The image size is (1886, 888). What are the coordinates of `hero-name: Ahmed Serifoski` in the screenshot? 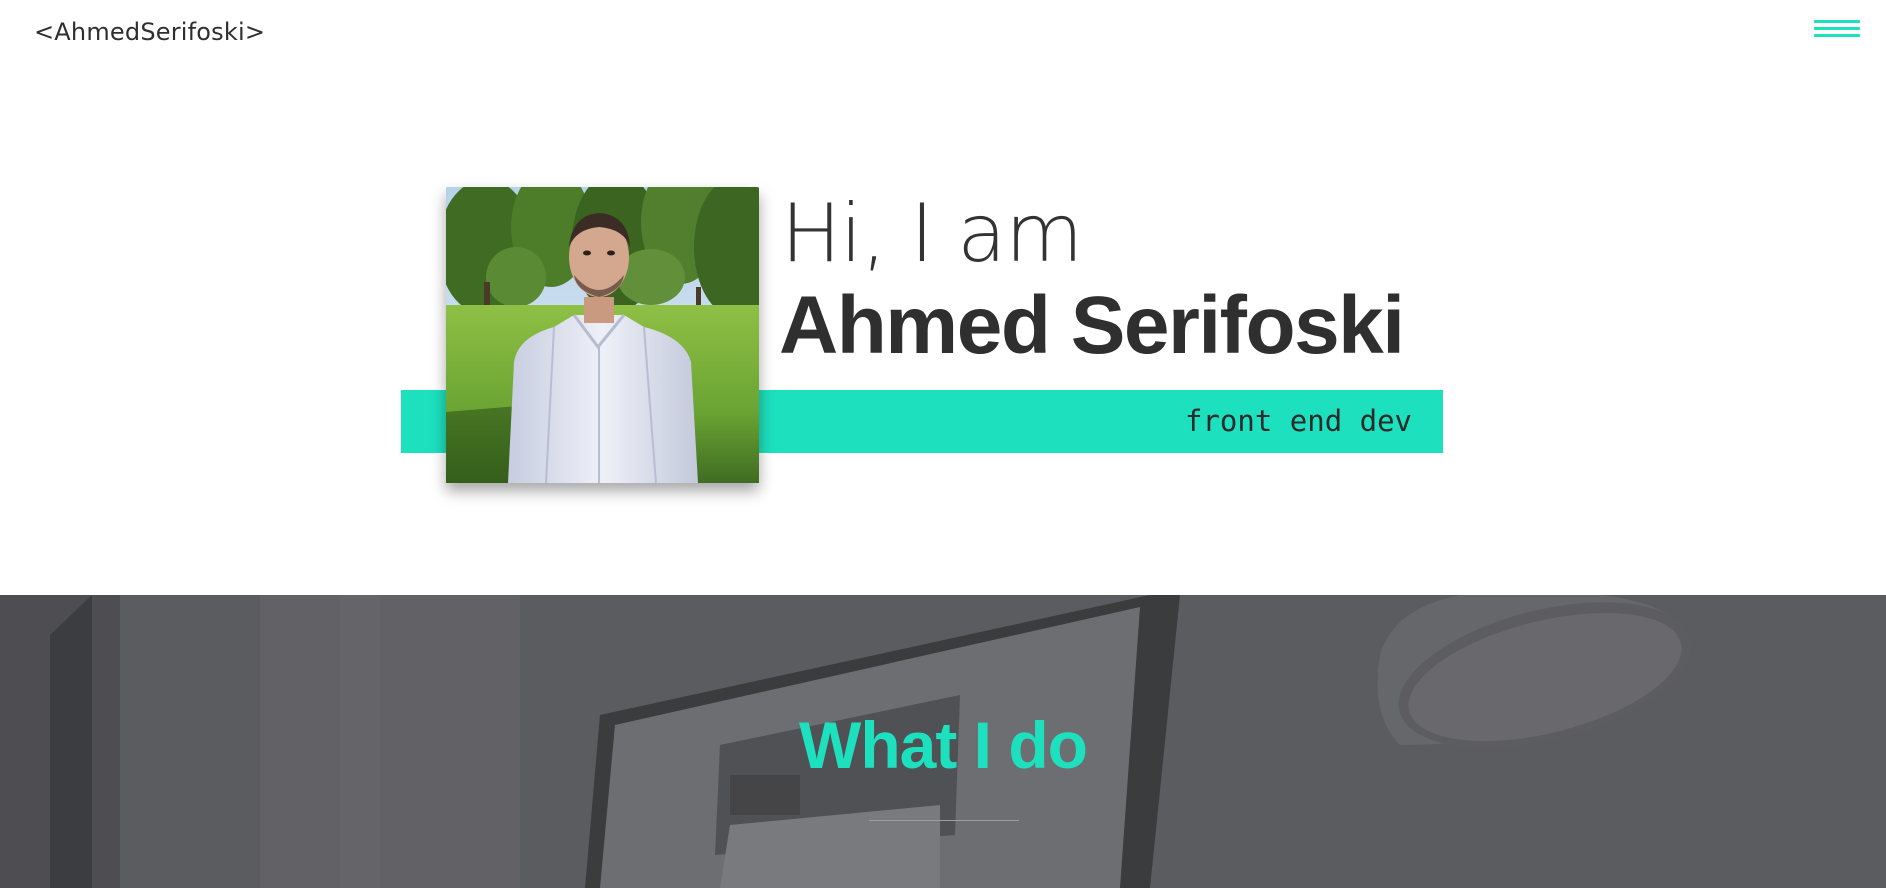 It's located at (1092, 325).